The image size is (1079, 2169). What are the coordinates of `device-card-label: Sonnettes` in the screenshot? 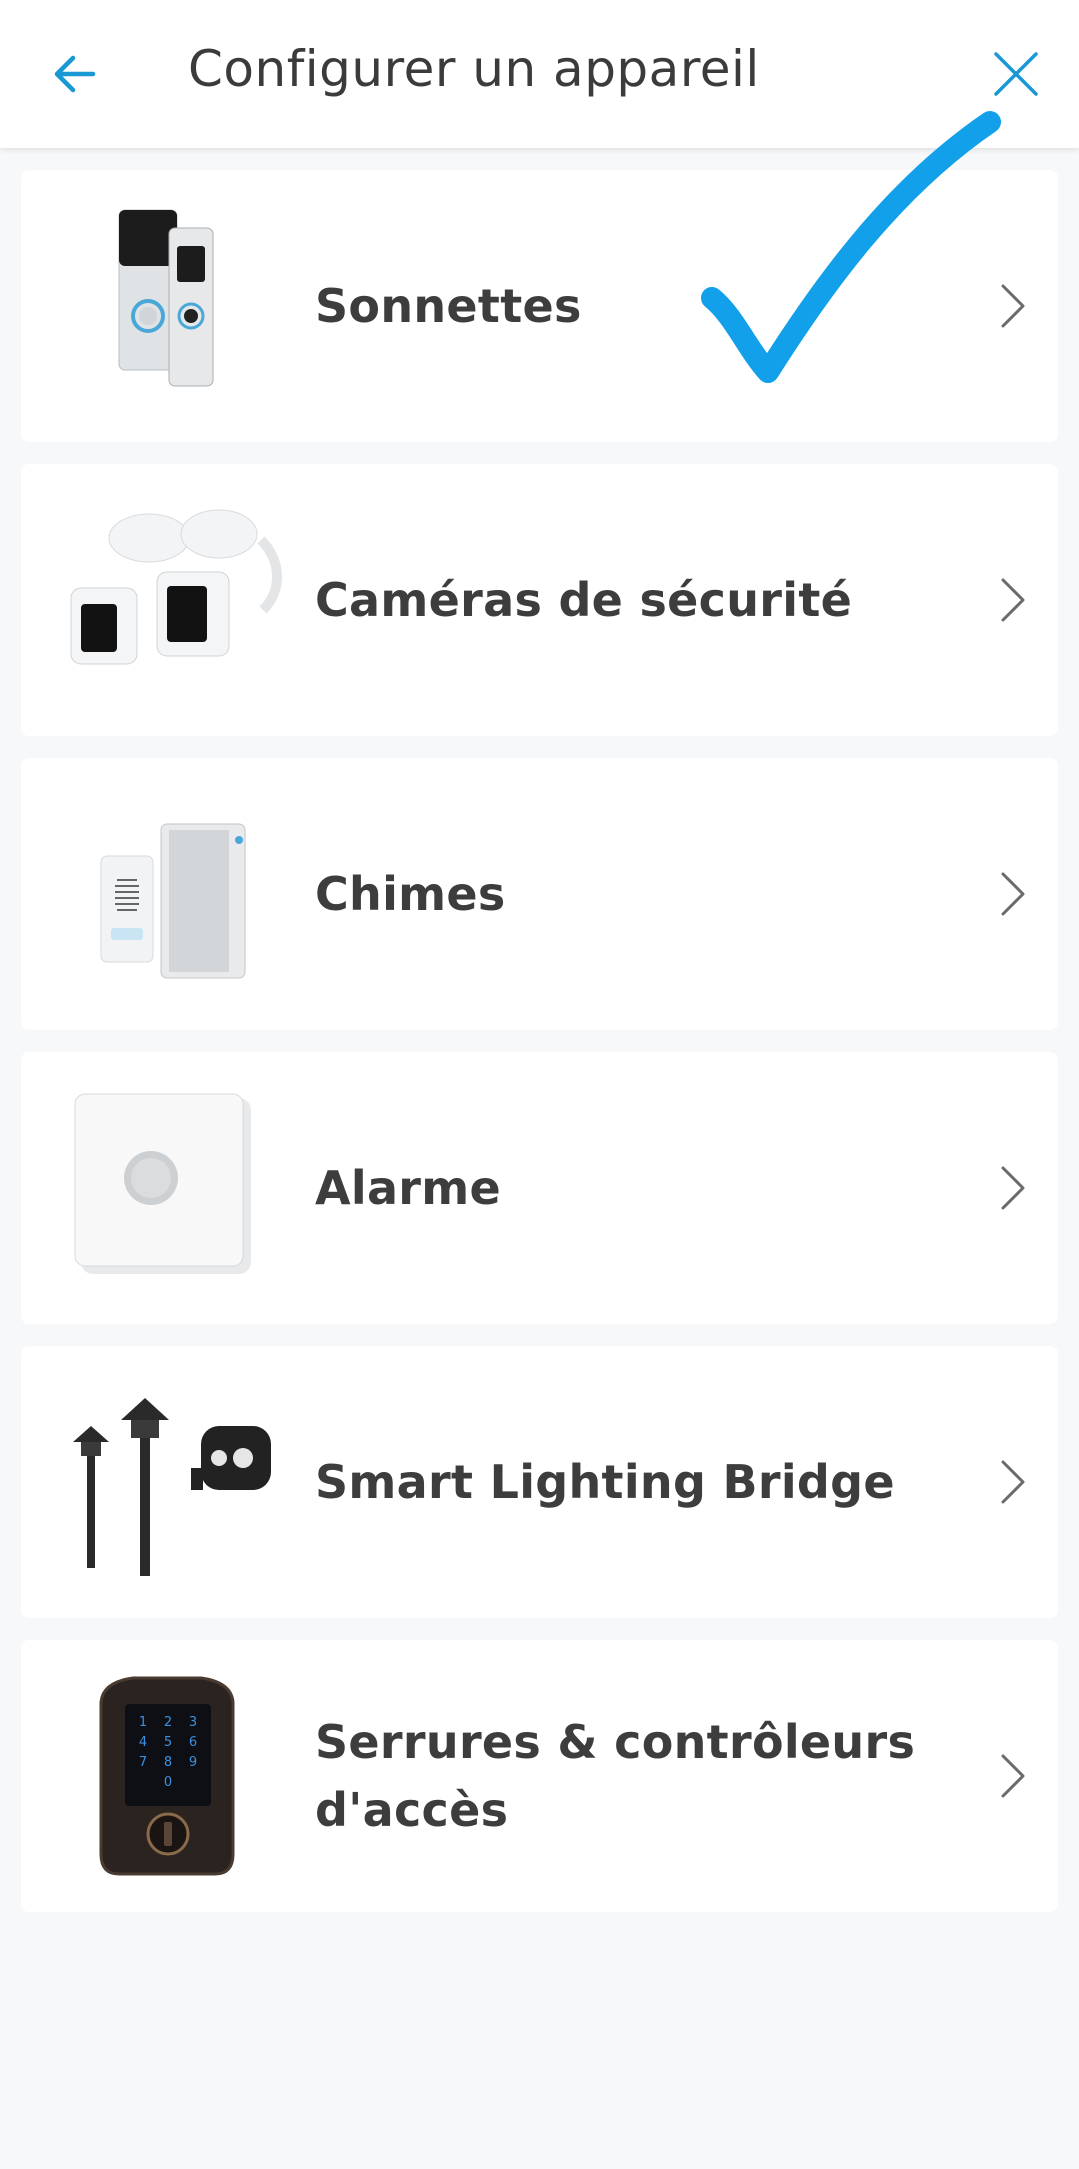 It's located at (448, 306).